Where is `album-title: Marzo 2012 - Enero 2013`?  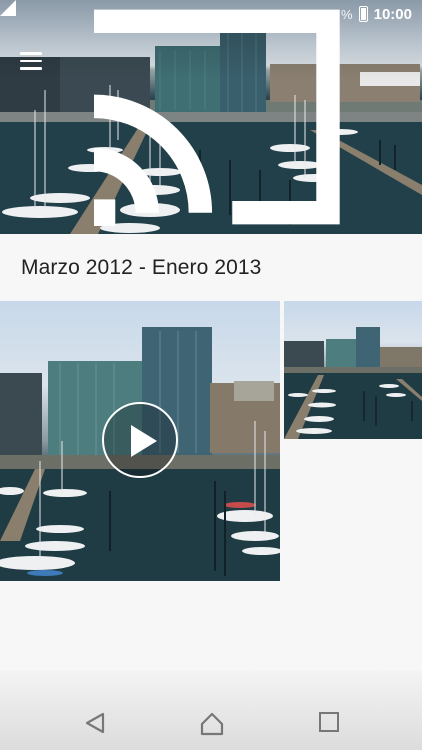 album-title: Marzo 2012 - Enero 2013 is located at coordinates (141, 267).